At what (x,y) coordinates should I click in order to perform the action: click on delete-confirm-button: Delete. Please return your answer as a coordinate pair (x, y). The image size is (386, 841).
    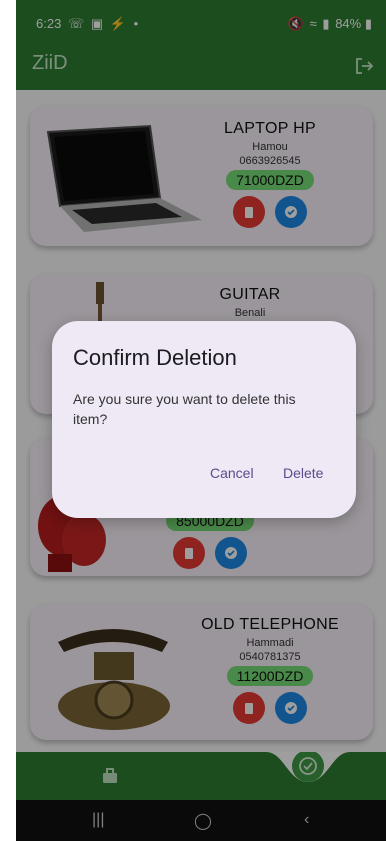
    Looking at the image, I should click on (303, 473).